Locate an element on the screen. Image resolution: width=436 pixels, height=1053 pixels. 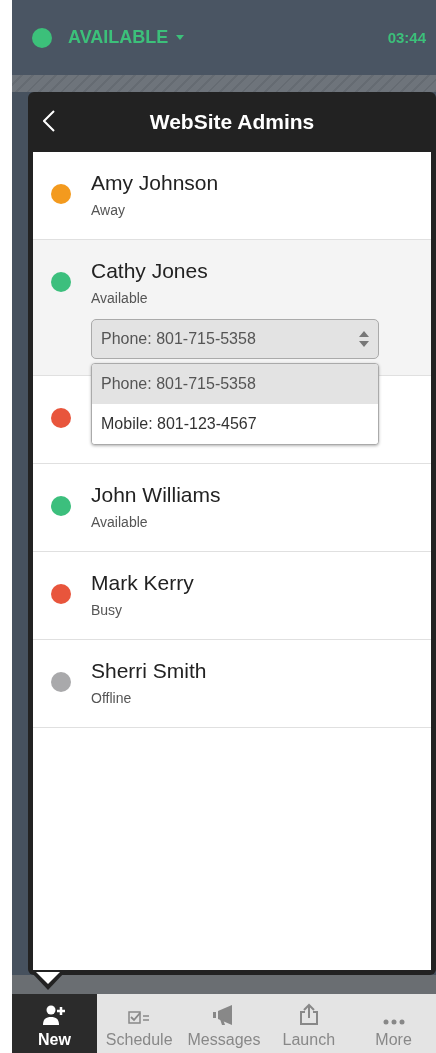
phone-select: Phone: 801-715-5358 is located at coordinates (235, 339).